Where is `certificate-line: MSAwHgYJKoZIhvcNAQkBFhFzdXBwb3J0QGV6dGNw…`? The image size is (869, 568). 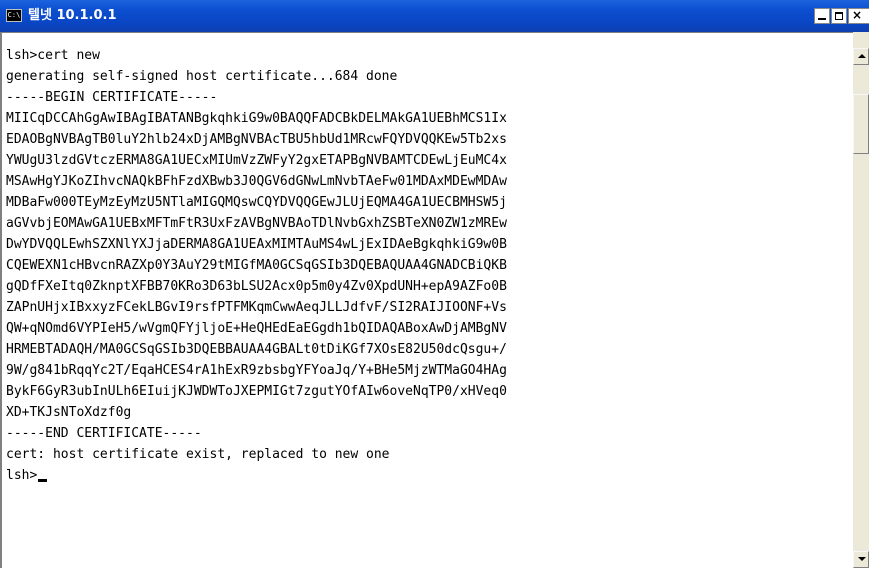
certificate-line: MSAwHgYJKoZIhvcNAQkBFhFzdXBwb3J0QGV6dGNw… is located at coordinates (256, 181).